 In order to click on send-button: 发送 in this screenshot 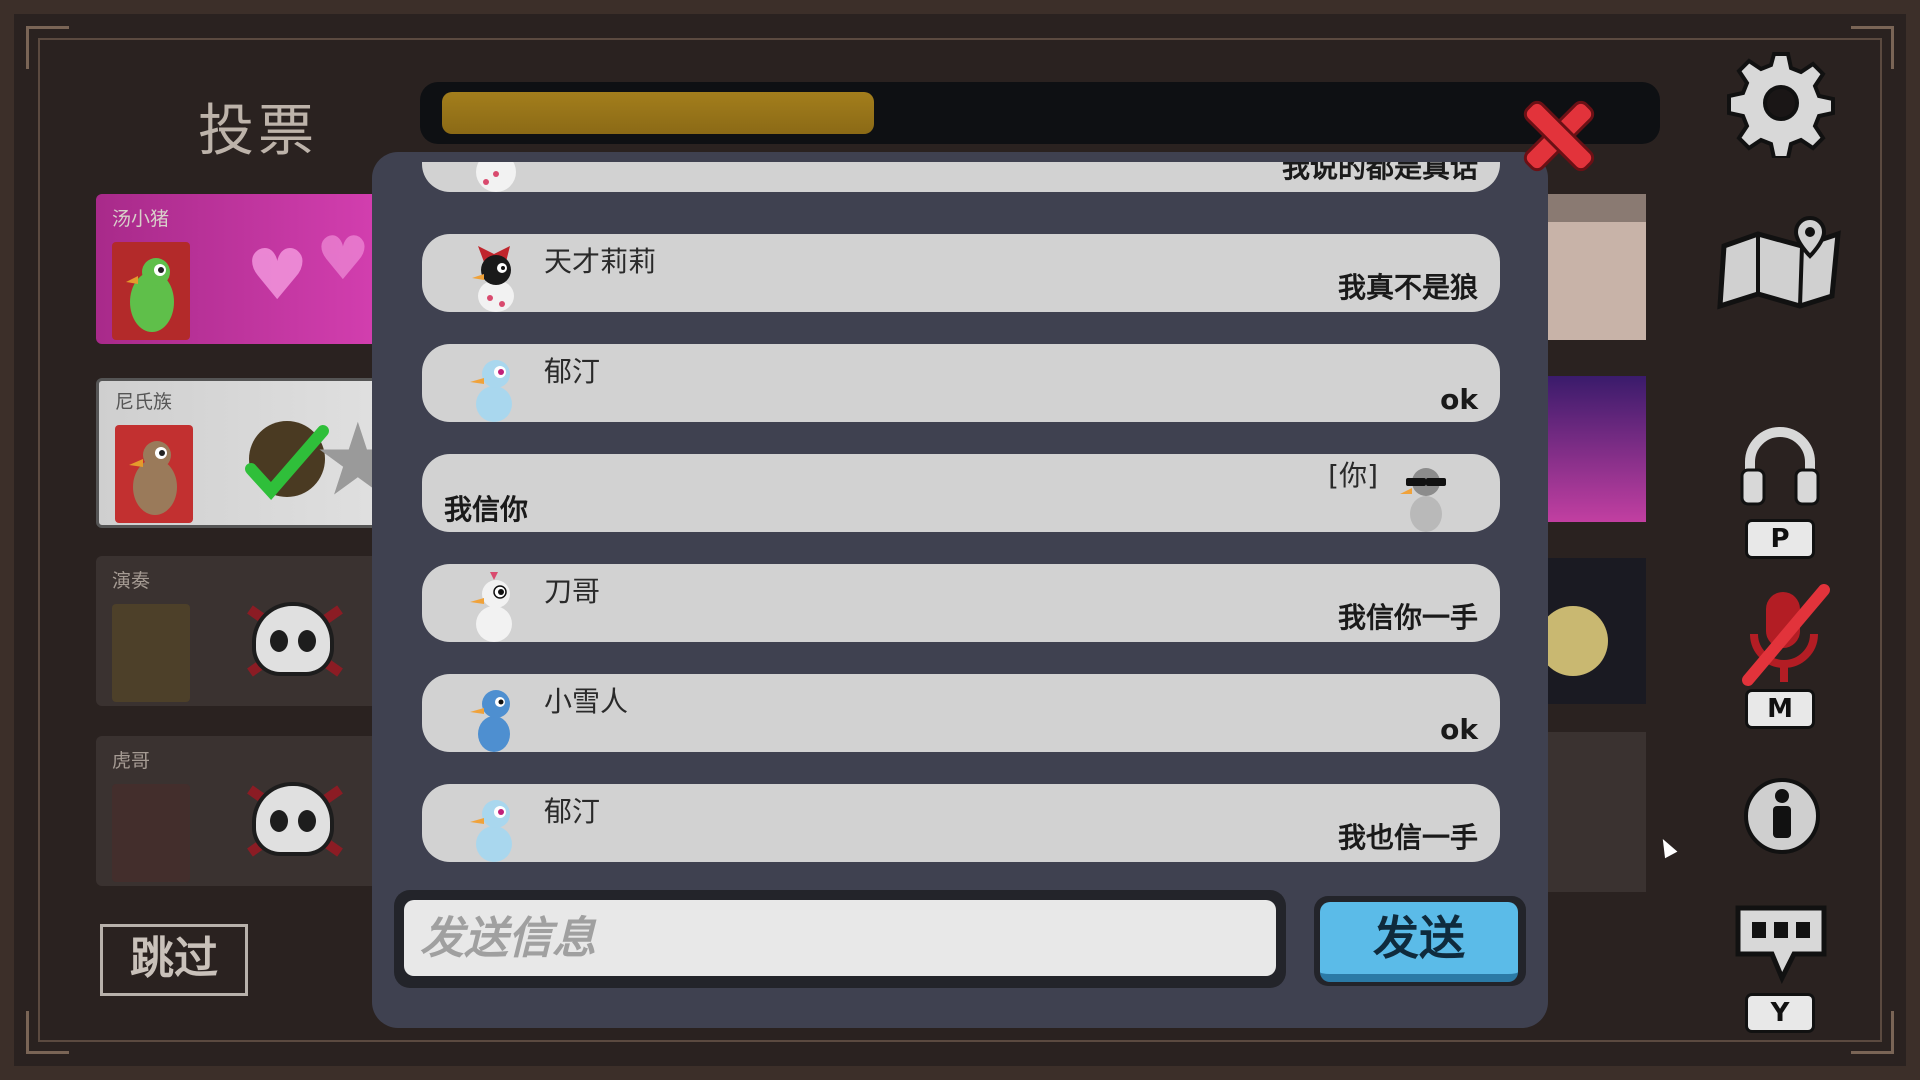, I will do `click(1419, 942)`.